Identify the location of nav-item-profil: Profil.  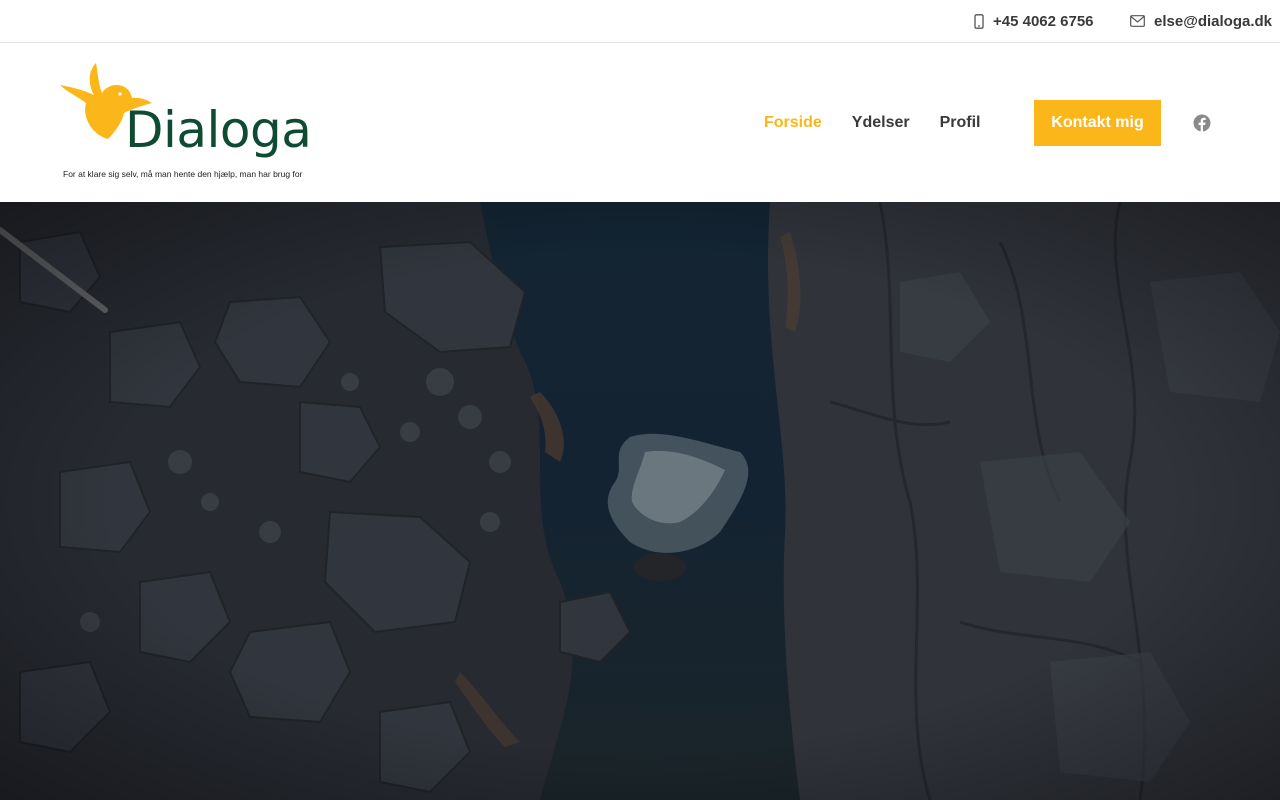
(960, 123).